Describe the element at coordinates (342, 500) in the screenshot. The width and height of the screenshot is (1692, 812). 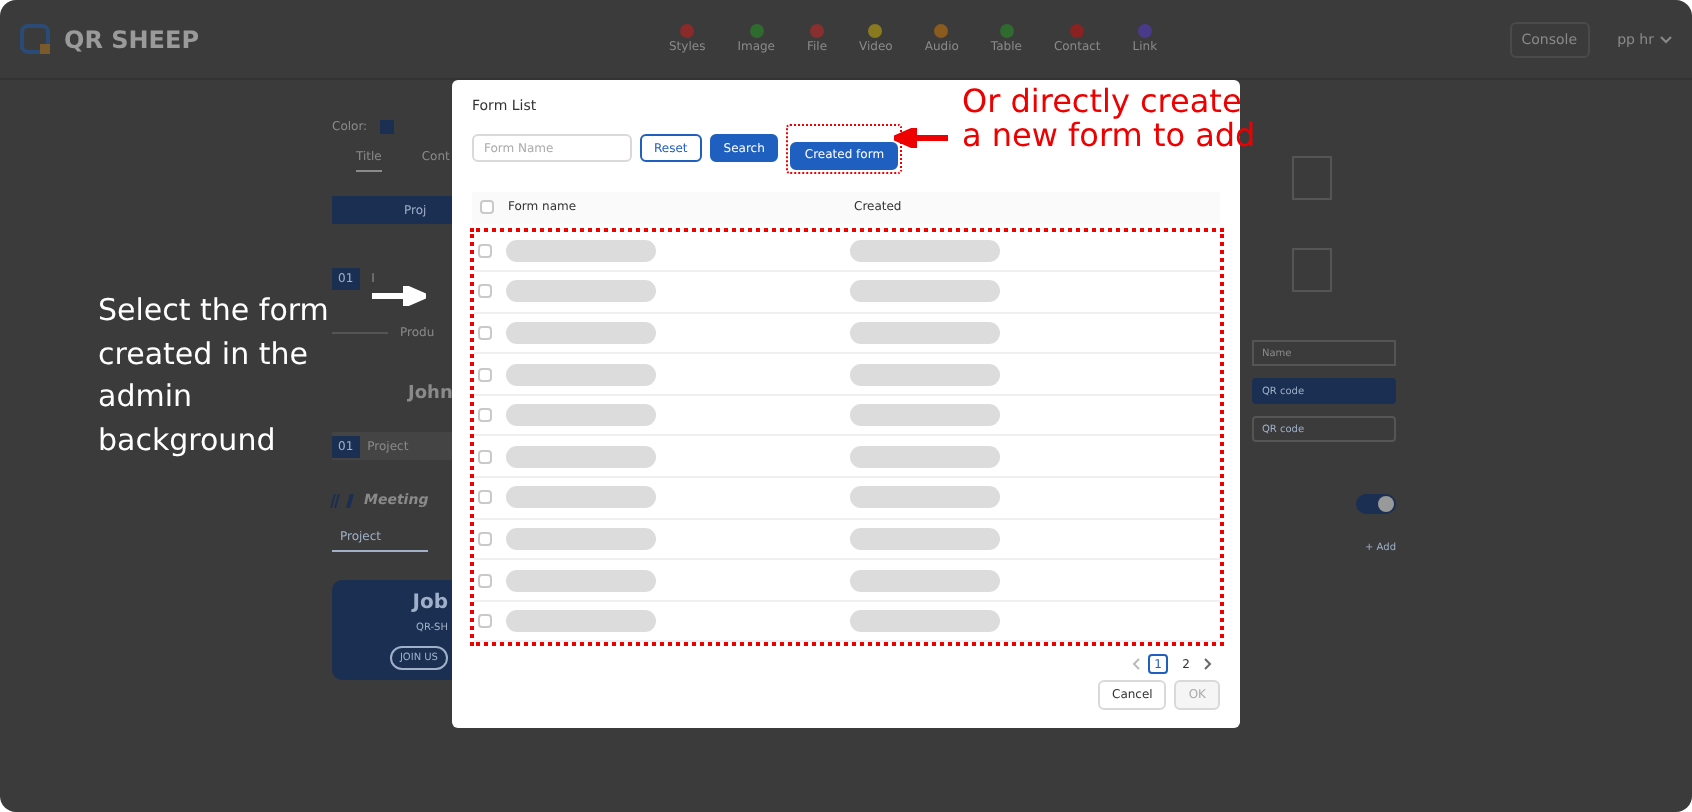
I see `slashes-icon` at that location.